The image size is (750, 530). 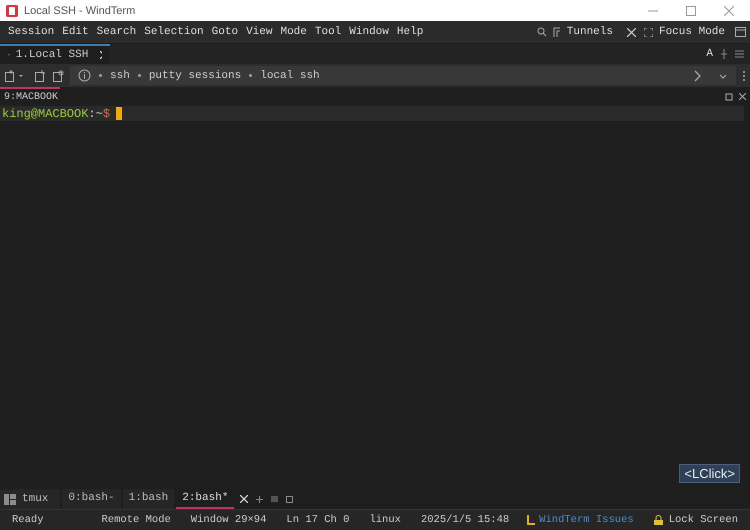 What do you see at coordinates (31, 32) in the screenshot?
I see `menu-item: Session` at bounding box center [31, 32].